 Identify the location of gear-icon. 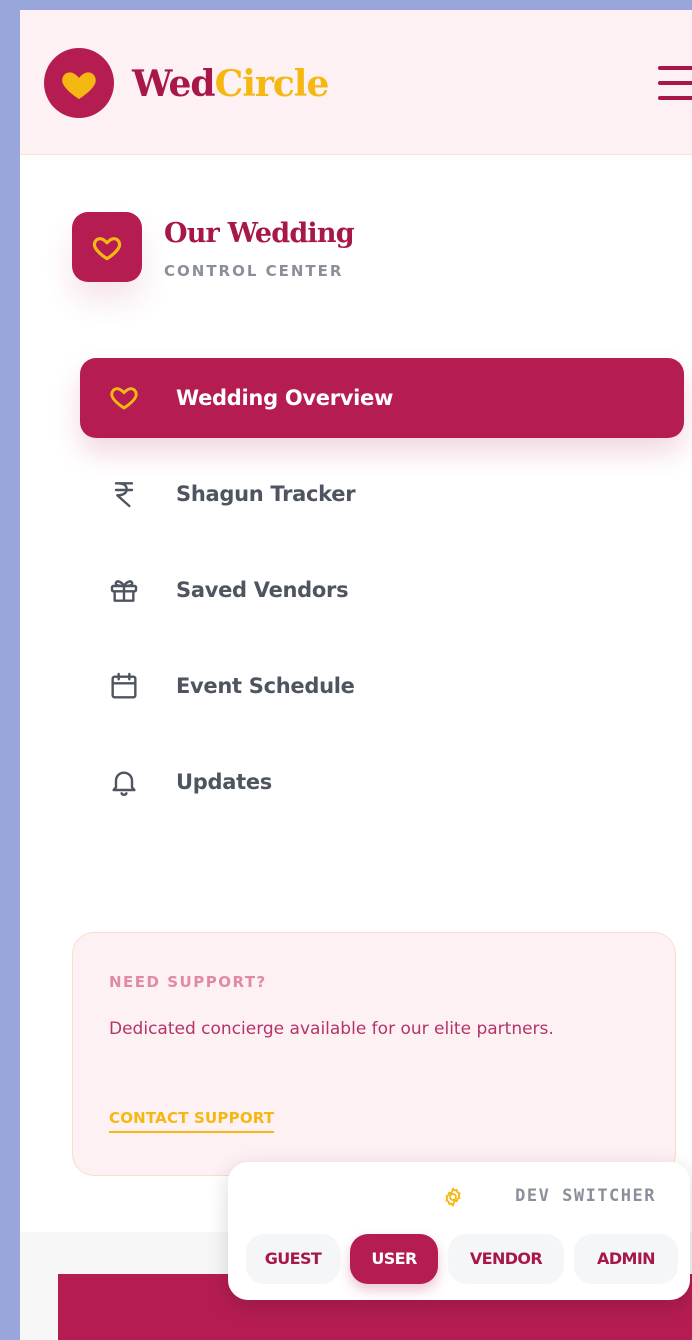
(453, 1197).